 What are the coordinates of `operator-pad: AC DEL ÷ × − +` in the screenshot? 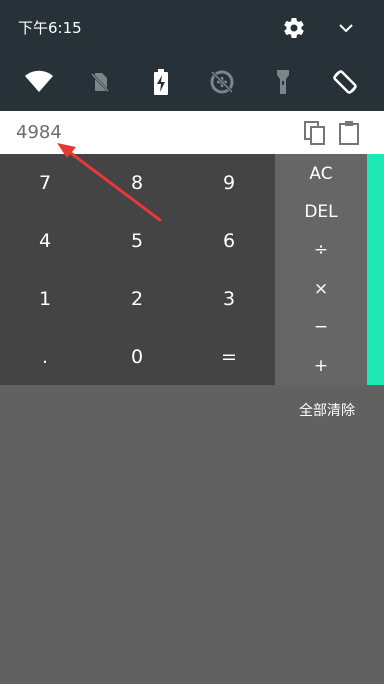 It's located at (321, 269).